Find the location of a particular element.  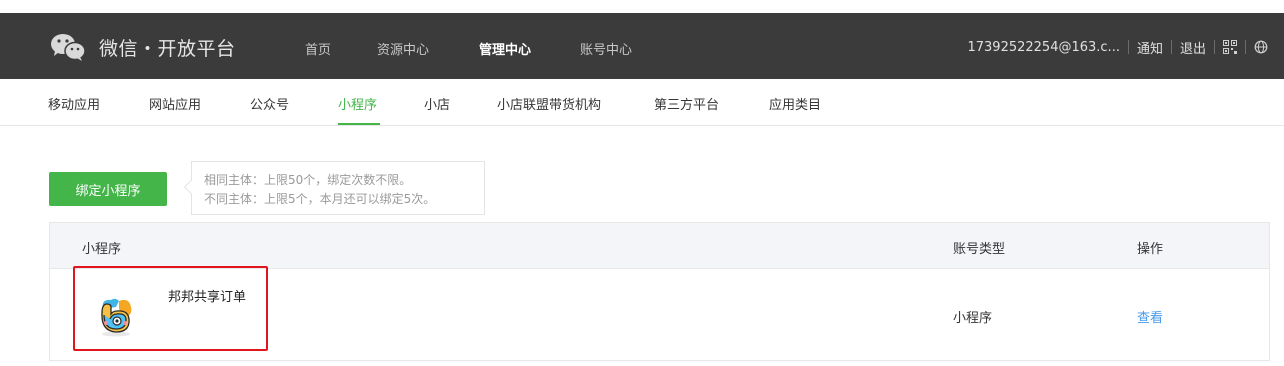

brand-title: 微信・开放平台 is located at coordinates (167, 47).